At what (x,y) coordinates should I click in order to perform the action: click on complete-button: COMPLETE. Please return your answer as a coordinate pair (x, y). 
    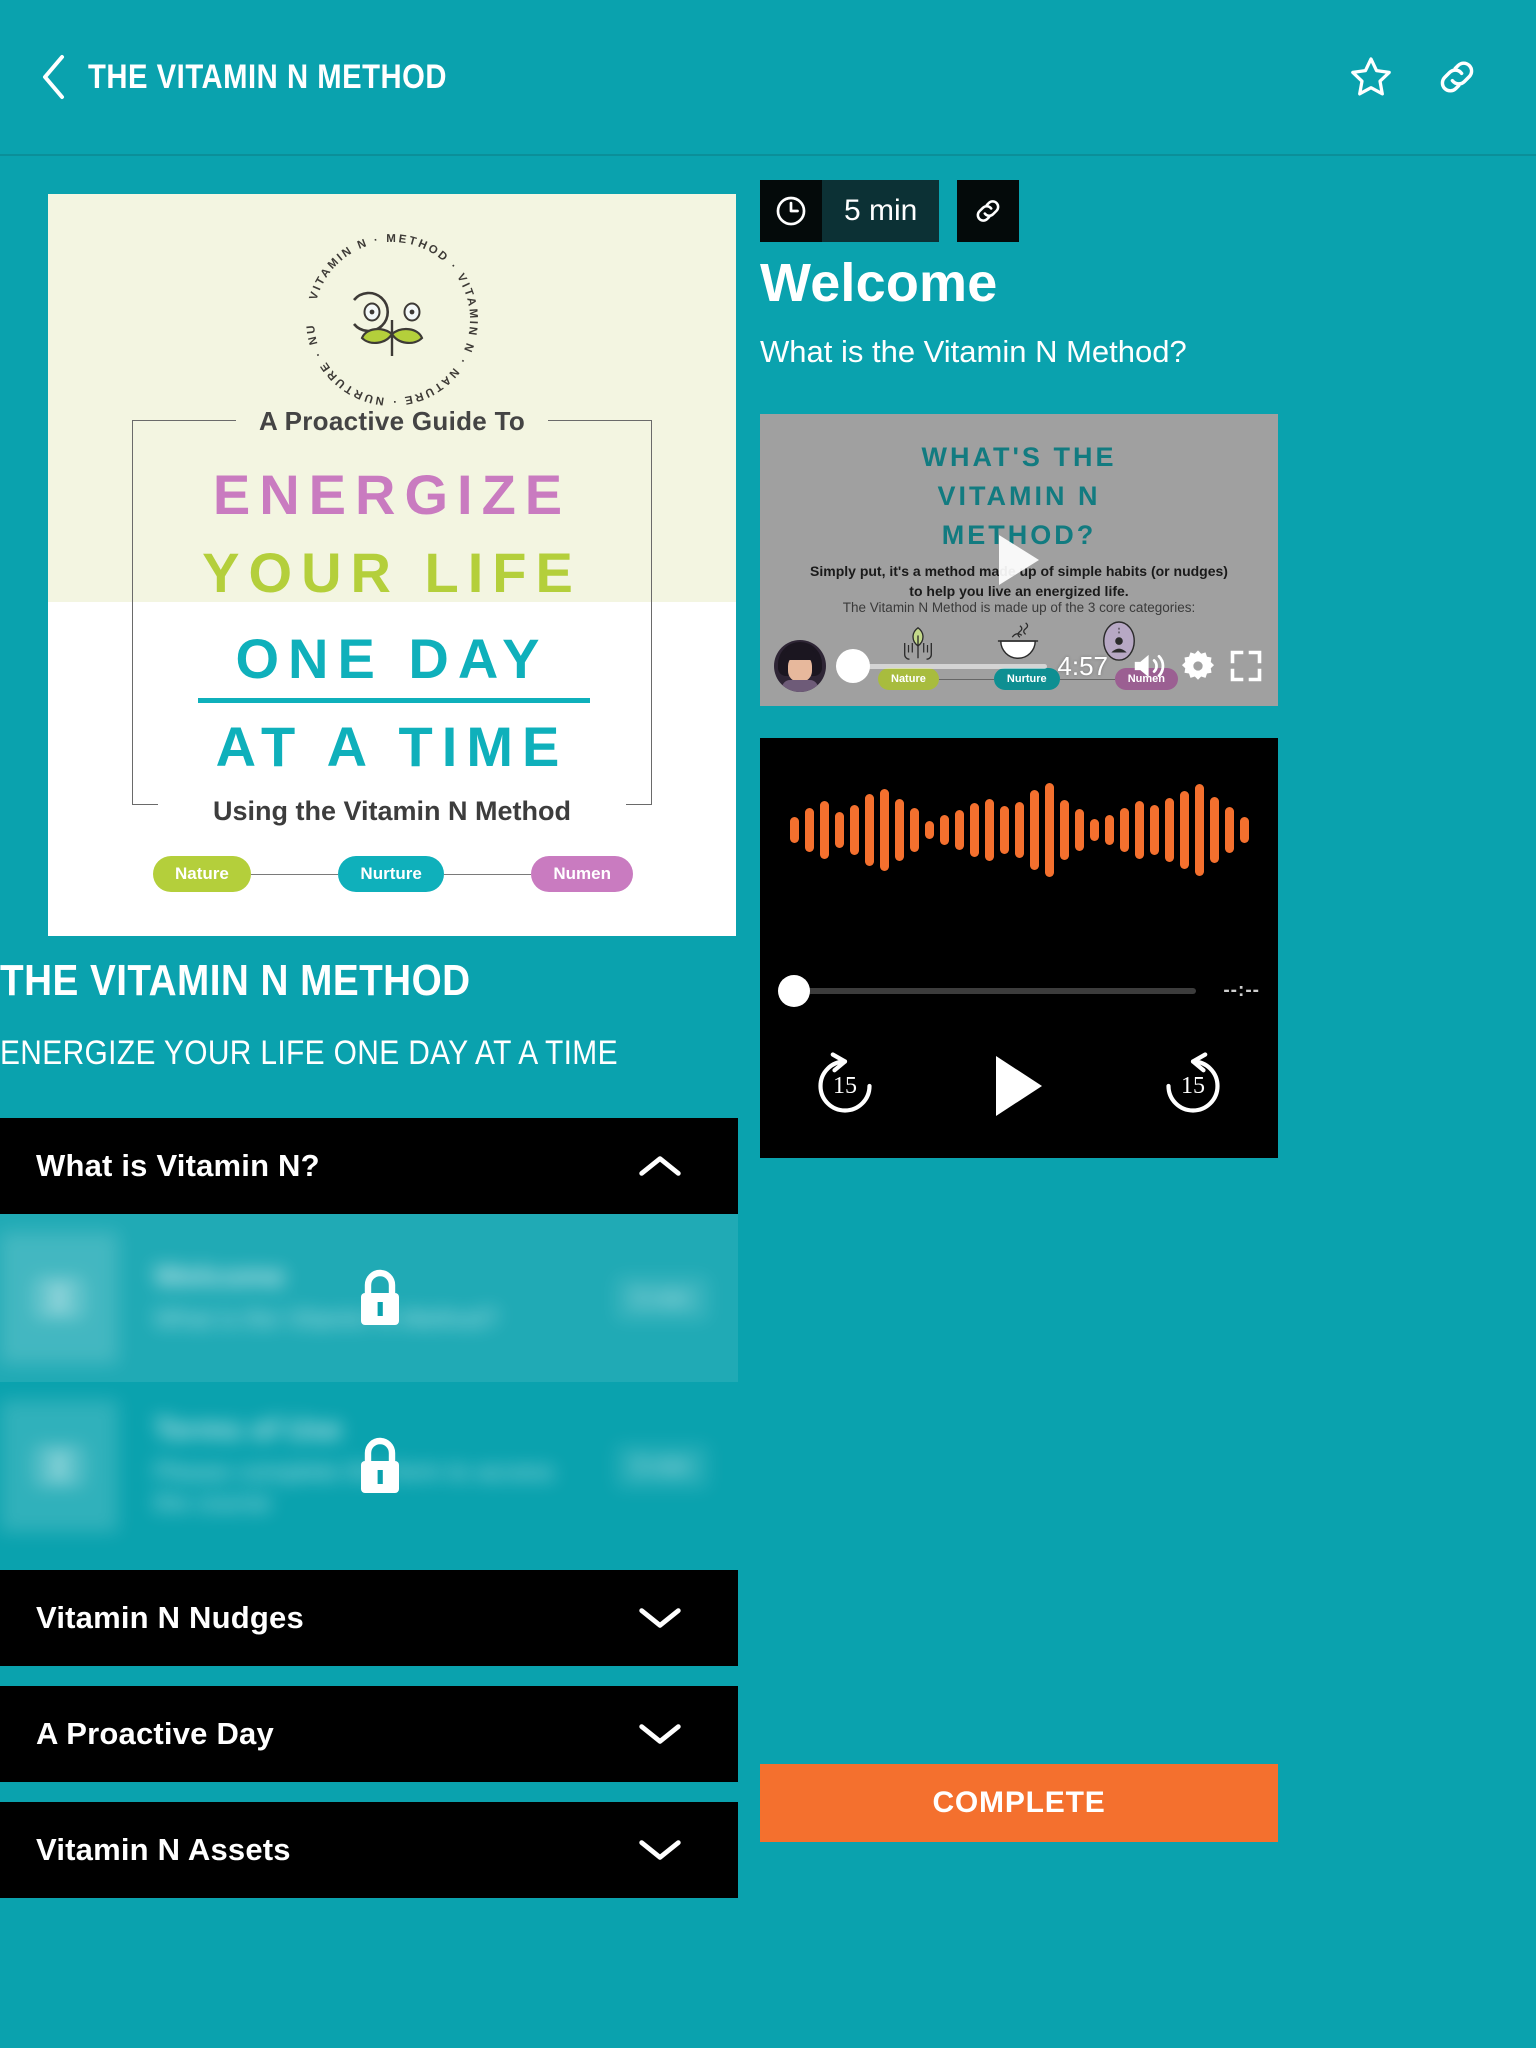
    Looking at the image, I should click on (1019, 1803).